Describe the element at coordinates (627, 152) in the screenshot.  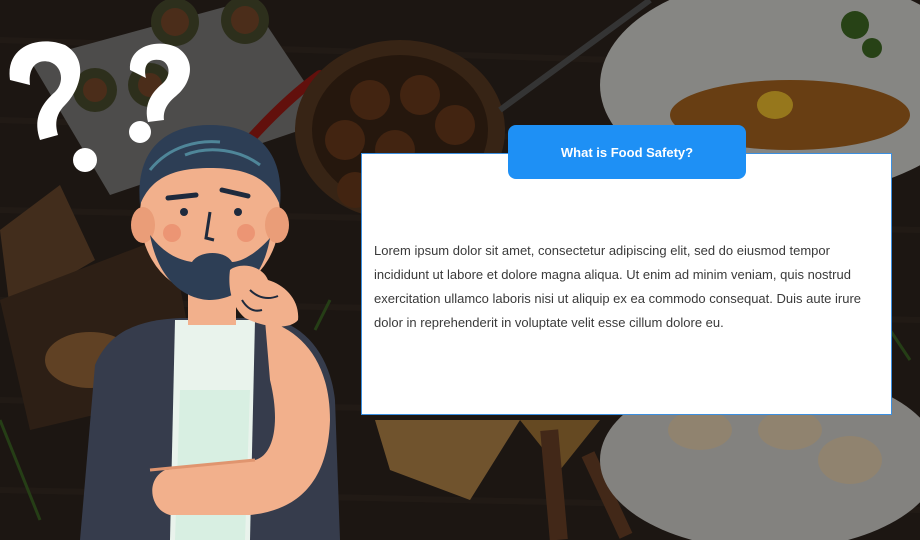
I see `card-title-badge: What is Food Safety?` at that location.